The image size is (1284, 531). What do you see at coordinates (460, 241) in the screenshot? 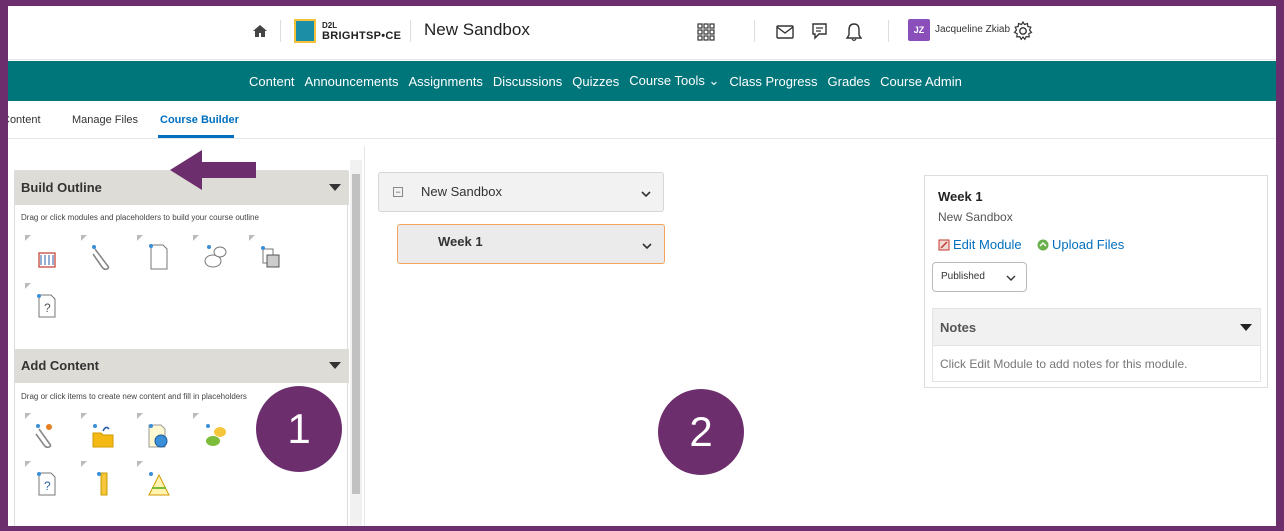
I see `week-module-title: Week 1` at bounding box center [460, 241].